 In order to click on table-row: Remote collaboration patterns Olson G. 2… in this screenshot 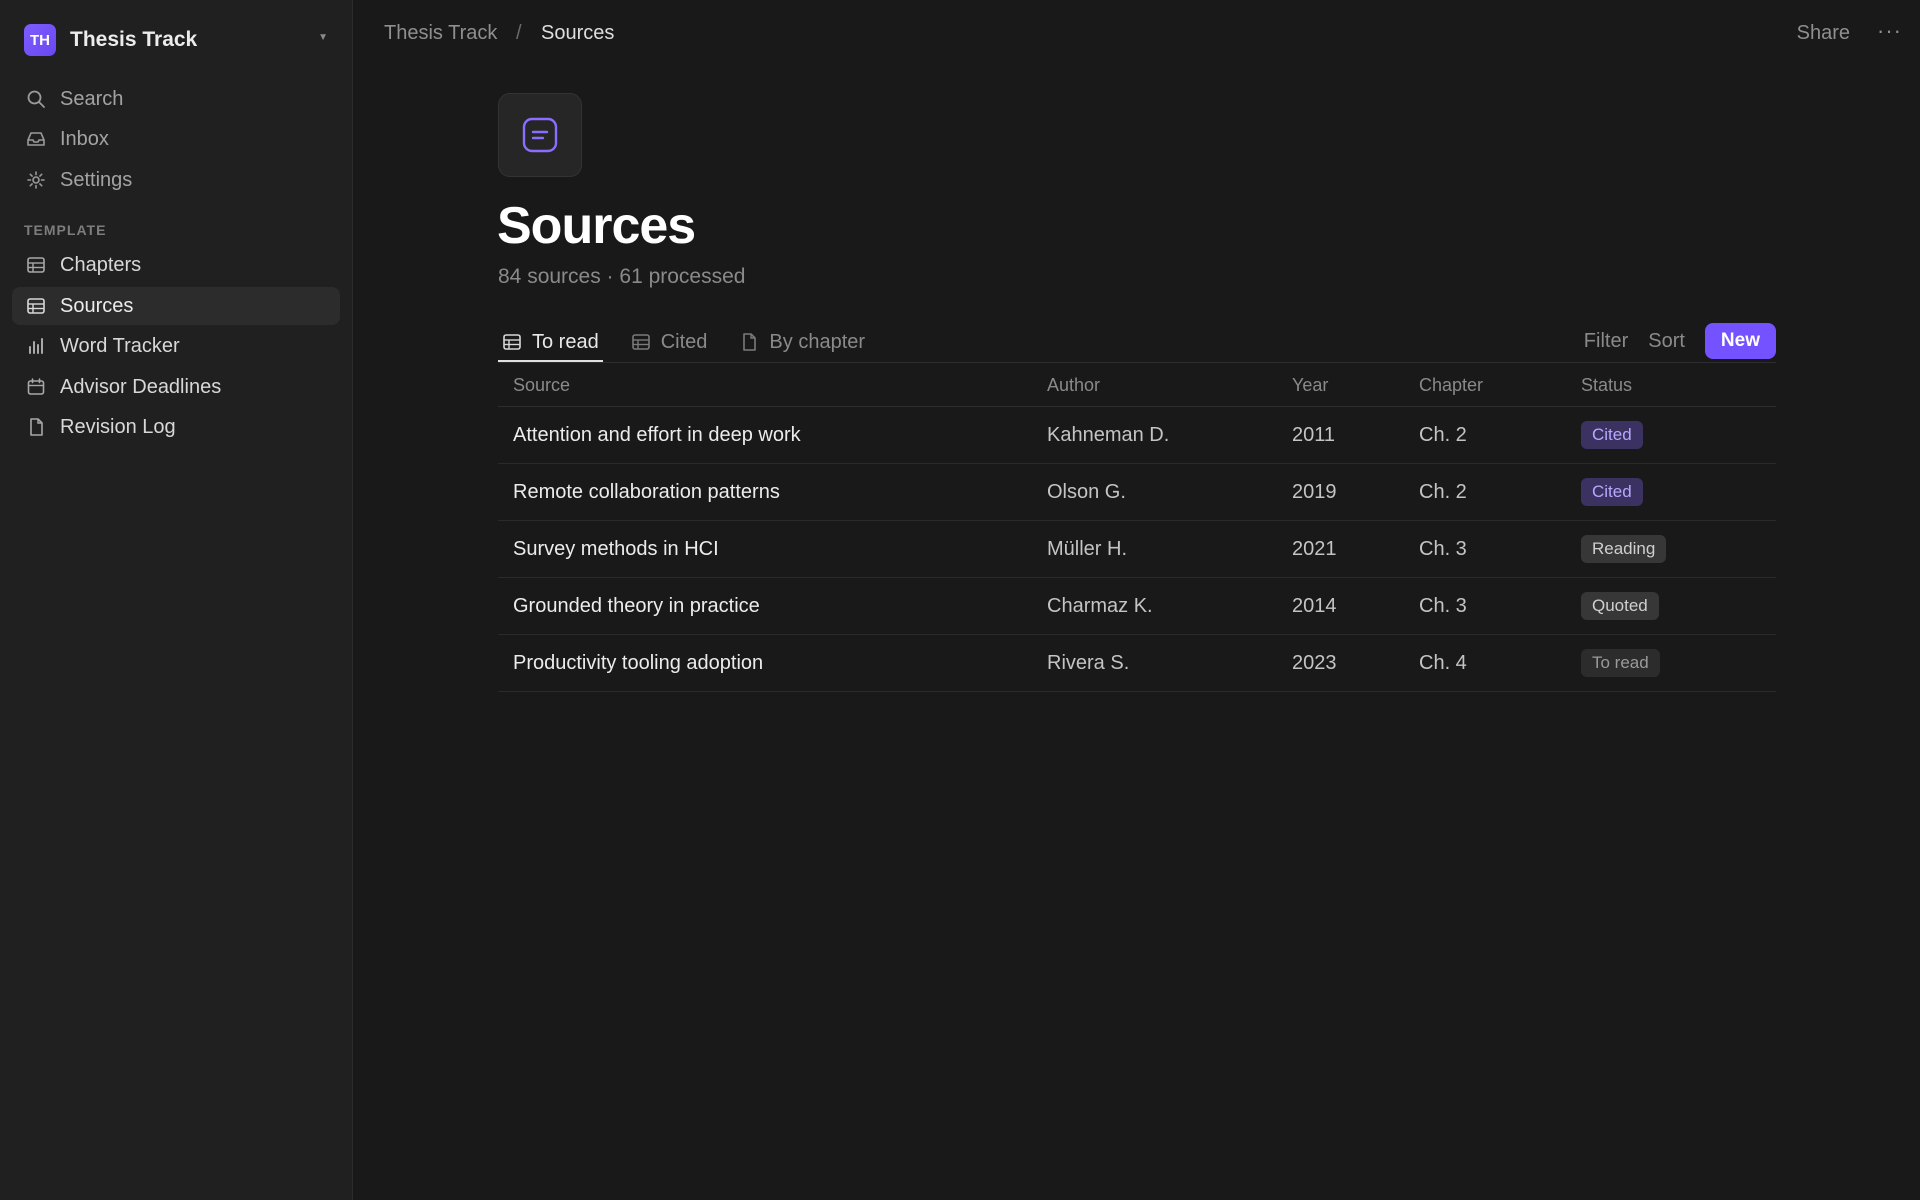, I will do `click(1137, 492)`.